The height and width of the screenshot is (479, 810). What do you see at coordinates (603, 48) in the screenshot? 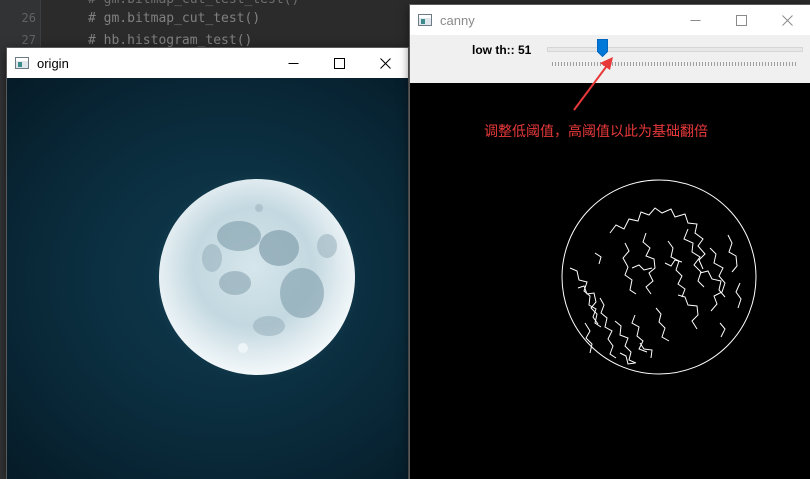
I see `trackbar-thumb` at bounding box center [603, 48].